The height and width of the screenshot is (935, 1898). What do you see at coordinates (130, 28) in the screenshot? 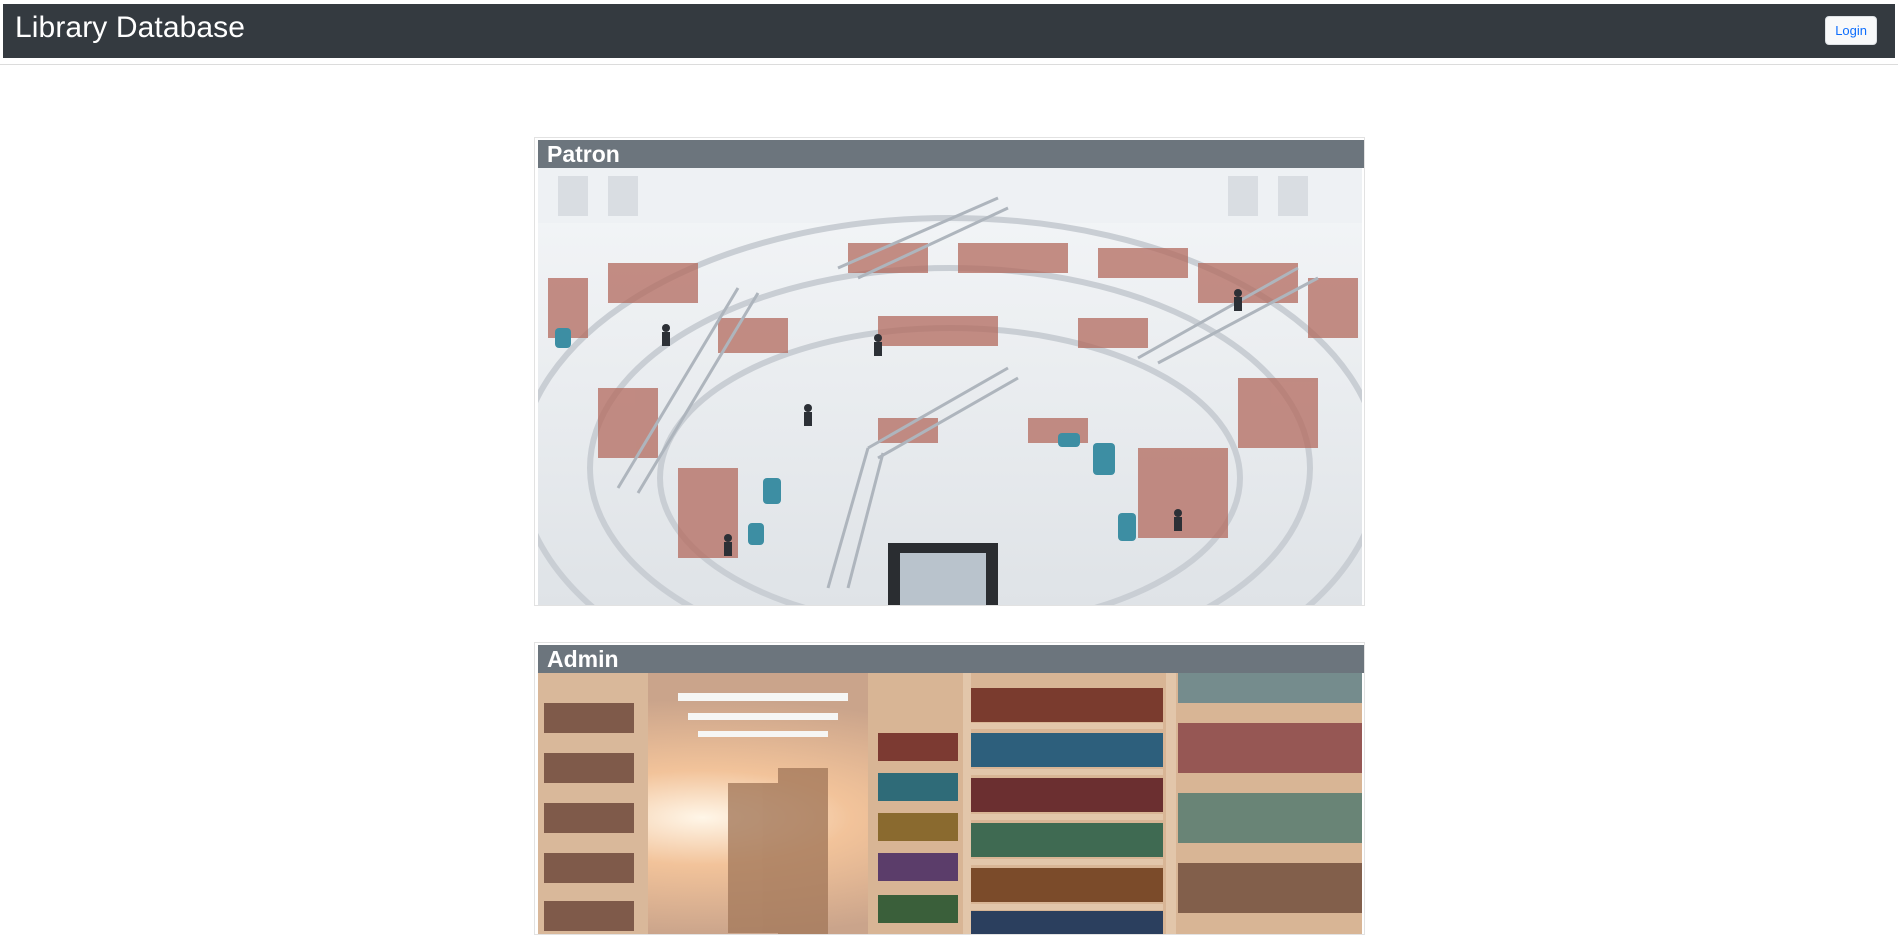
I see `brand-title: Library Database` at bounding box center [130, 28].